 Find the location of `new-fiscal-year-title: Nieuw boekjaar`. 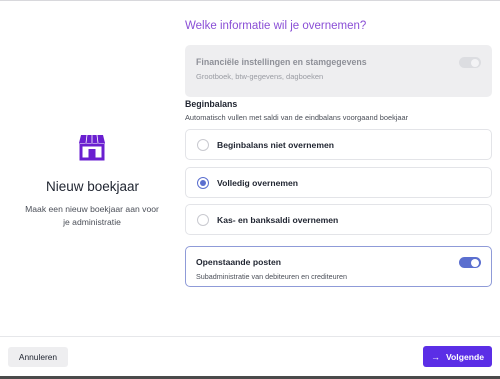

new-fiscal-year-title: Nieuw boekjaar is located at coordinates (92, 186).